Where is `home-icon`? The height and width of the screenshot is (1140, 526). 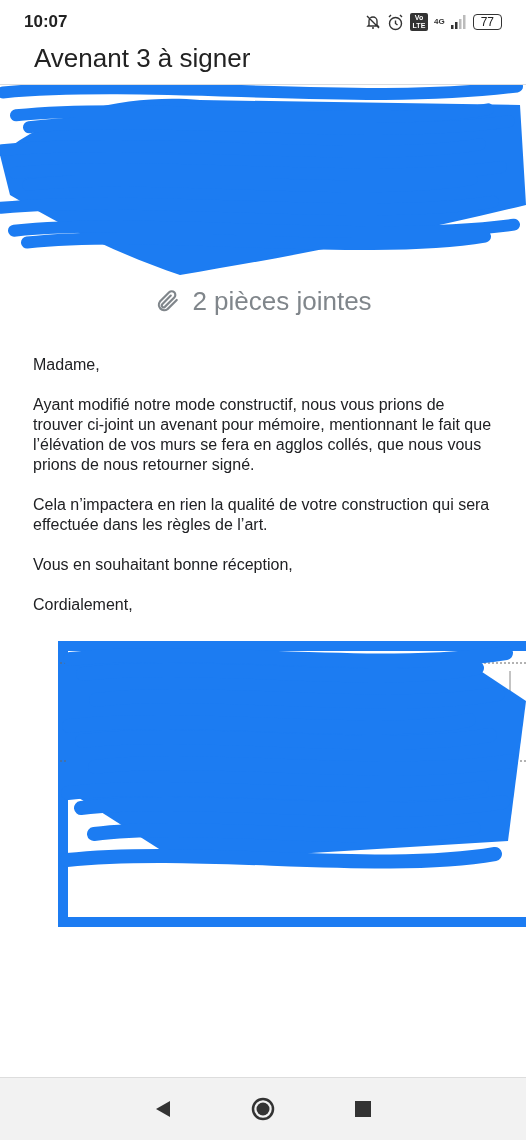
home-icon is located at coordinates (263, 1109).